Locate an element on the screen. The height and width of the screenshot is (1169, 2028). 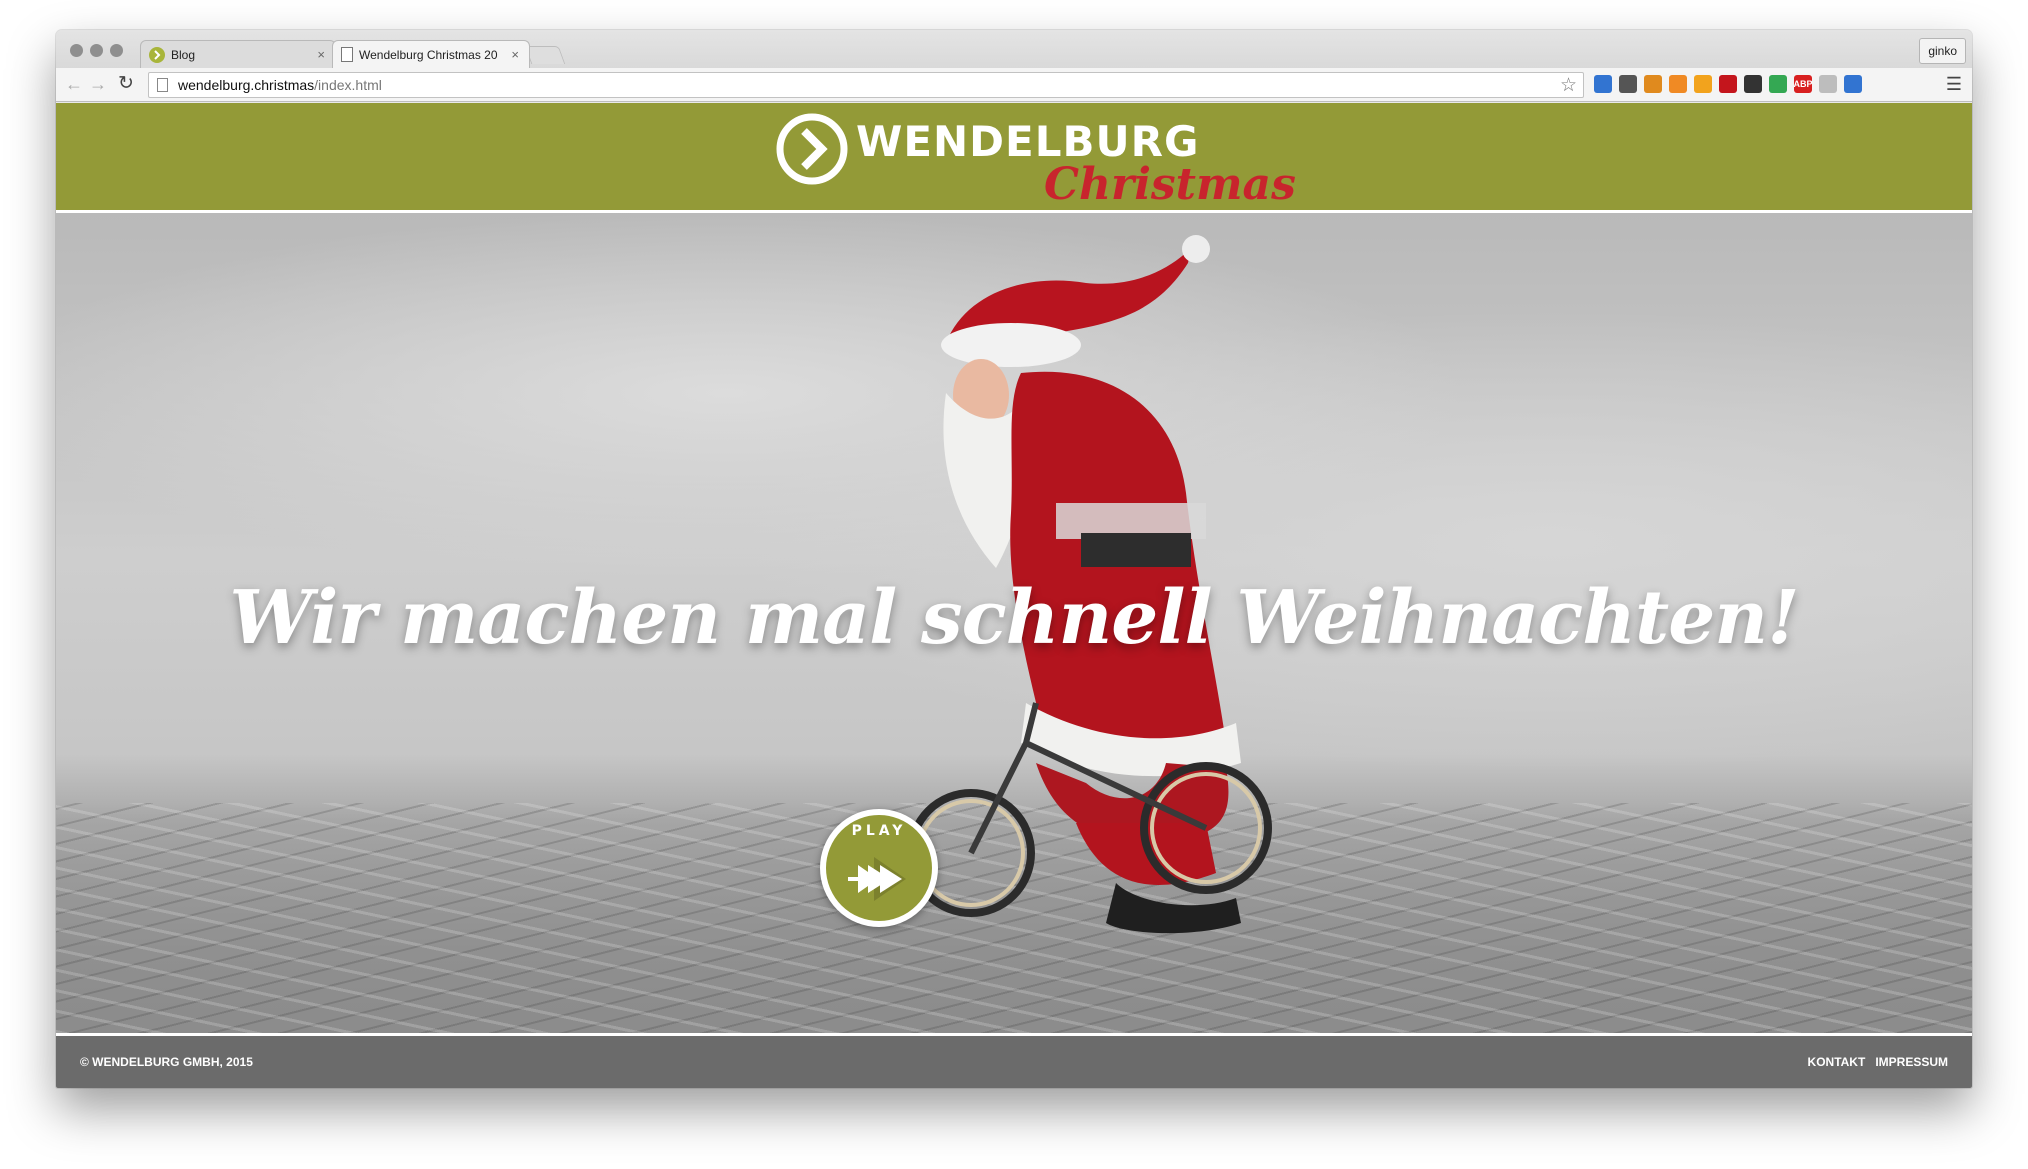
extension-icons: ABP is located at coordinates (1728, 84).